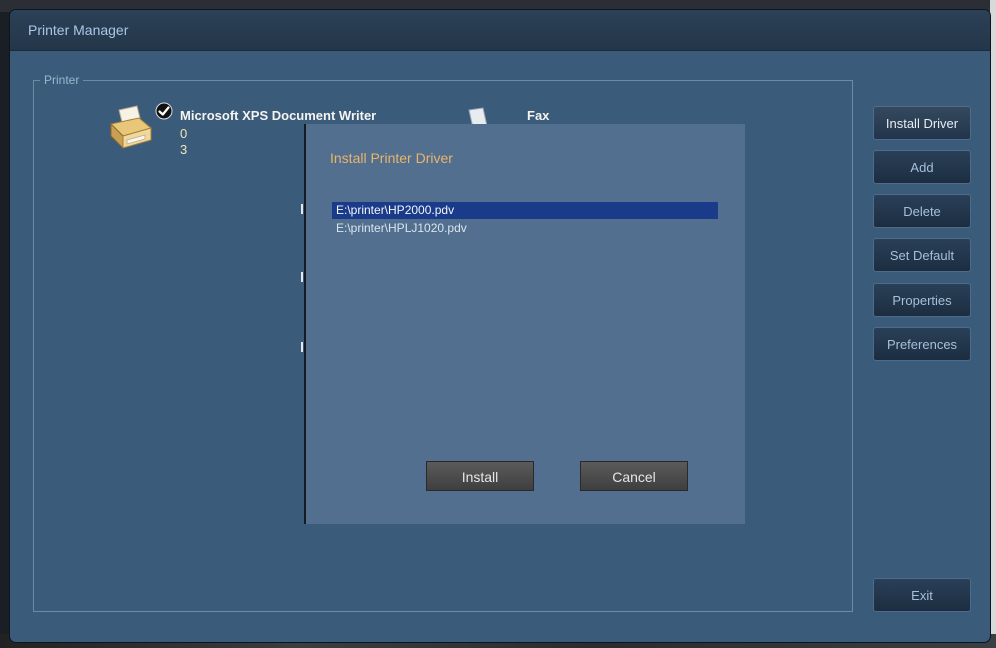 This screenshot has height=648, width=996. Describe the element at coordinates (922, 344) in the screenshot. I see `preferences-button: Preferences` at that location.